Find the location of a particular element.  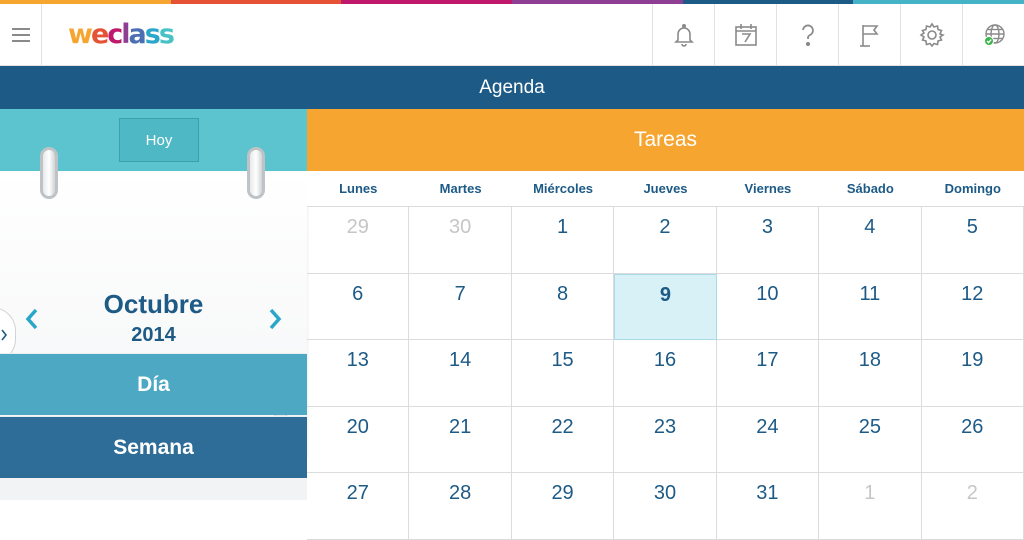

day-cell: 5 is located at coordinates (972, 240).